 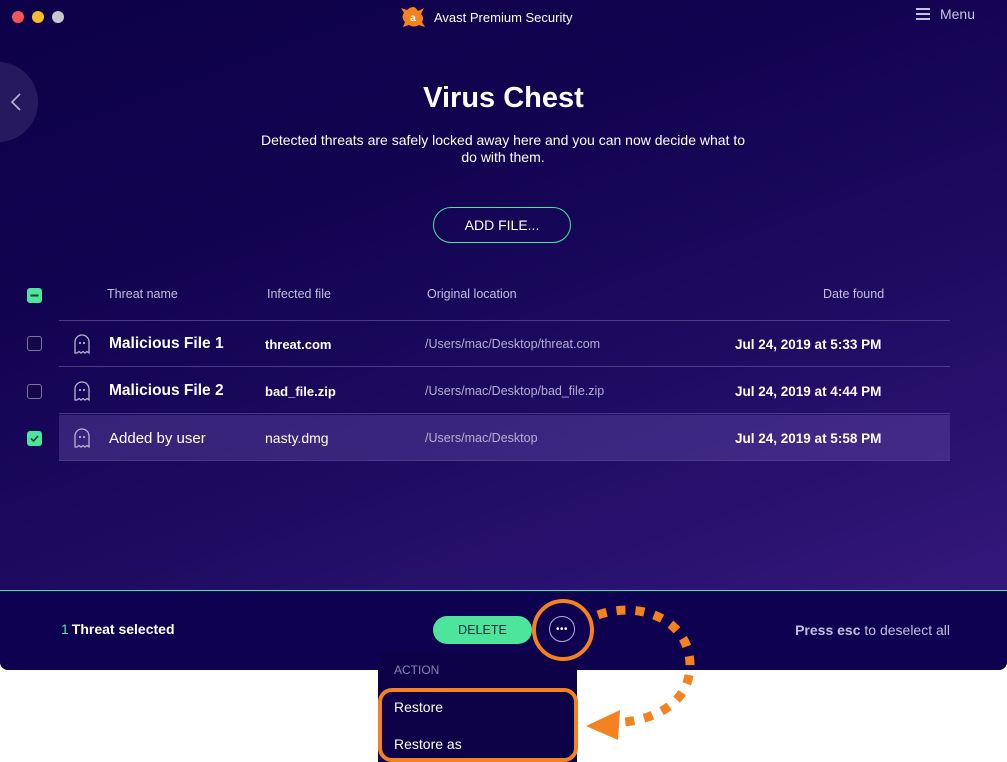 I want to click on original-location: /Users/mac/Desktop/bad_file.zip, so click(x=515, y=391).